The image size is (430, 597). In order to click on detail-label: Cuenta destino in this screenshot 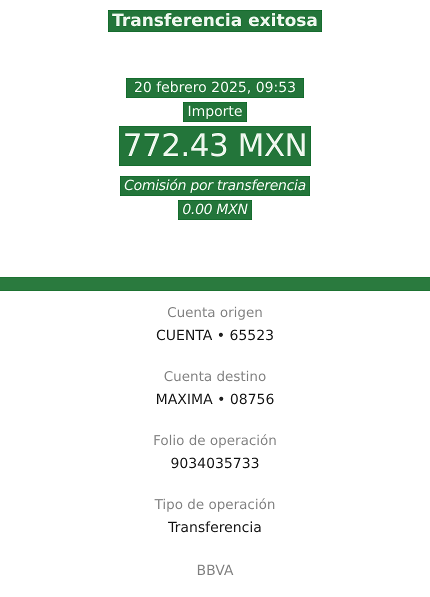, I will do `click(215, 377)`.